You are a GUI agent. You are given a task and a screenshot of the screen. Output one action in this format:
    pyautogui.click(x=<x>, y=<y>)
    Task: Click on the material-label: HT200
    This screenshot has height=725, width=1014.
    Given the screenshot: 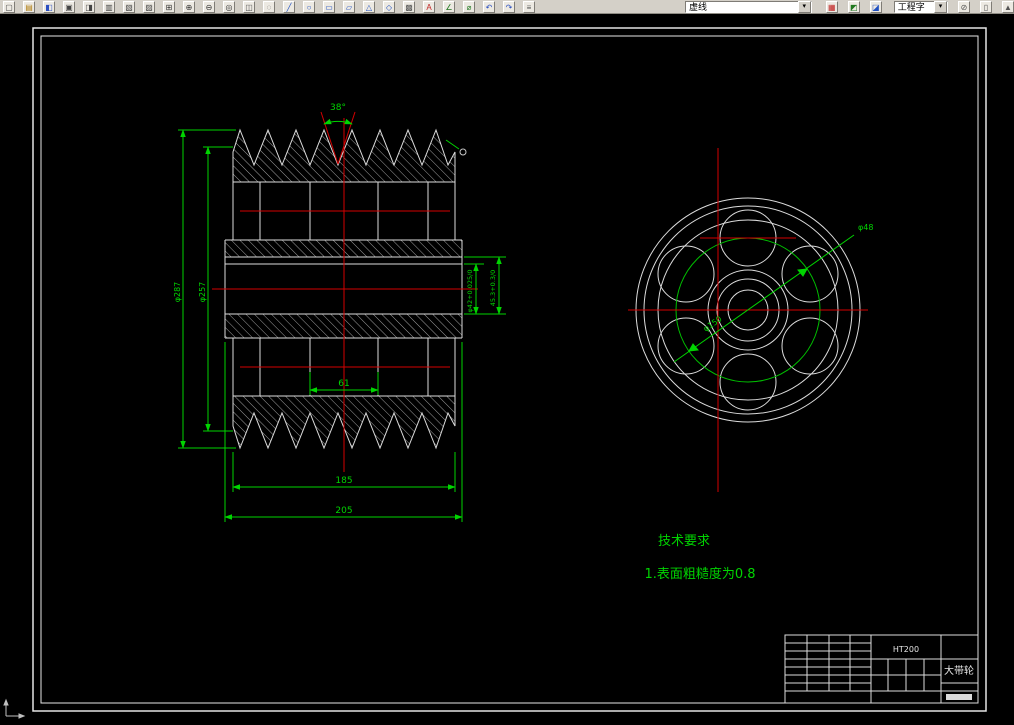 What is the action you would take?
    pyautogui.click(x=906, y=649)
    